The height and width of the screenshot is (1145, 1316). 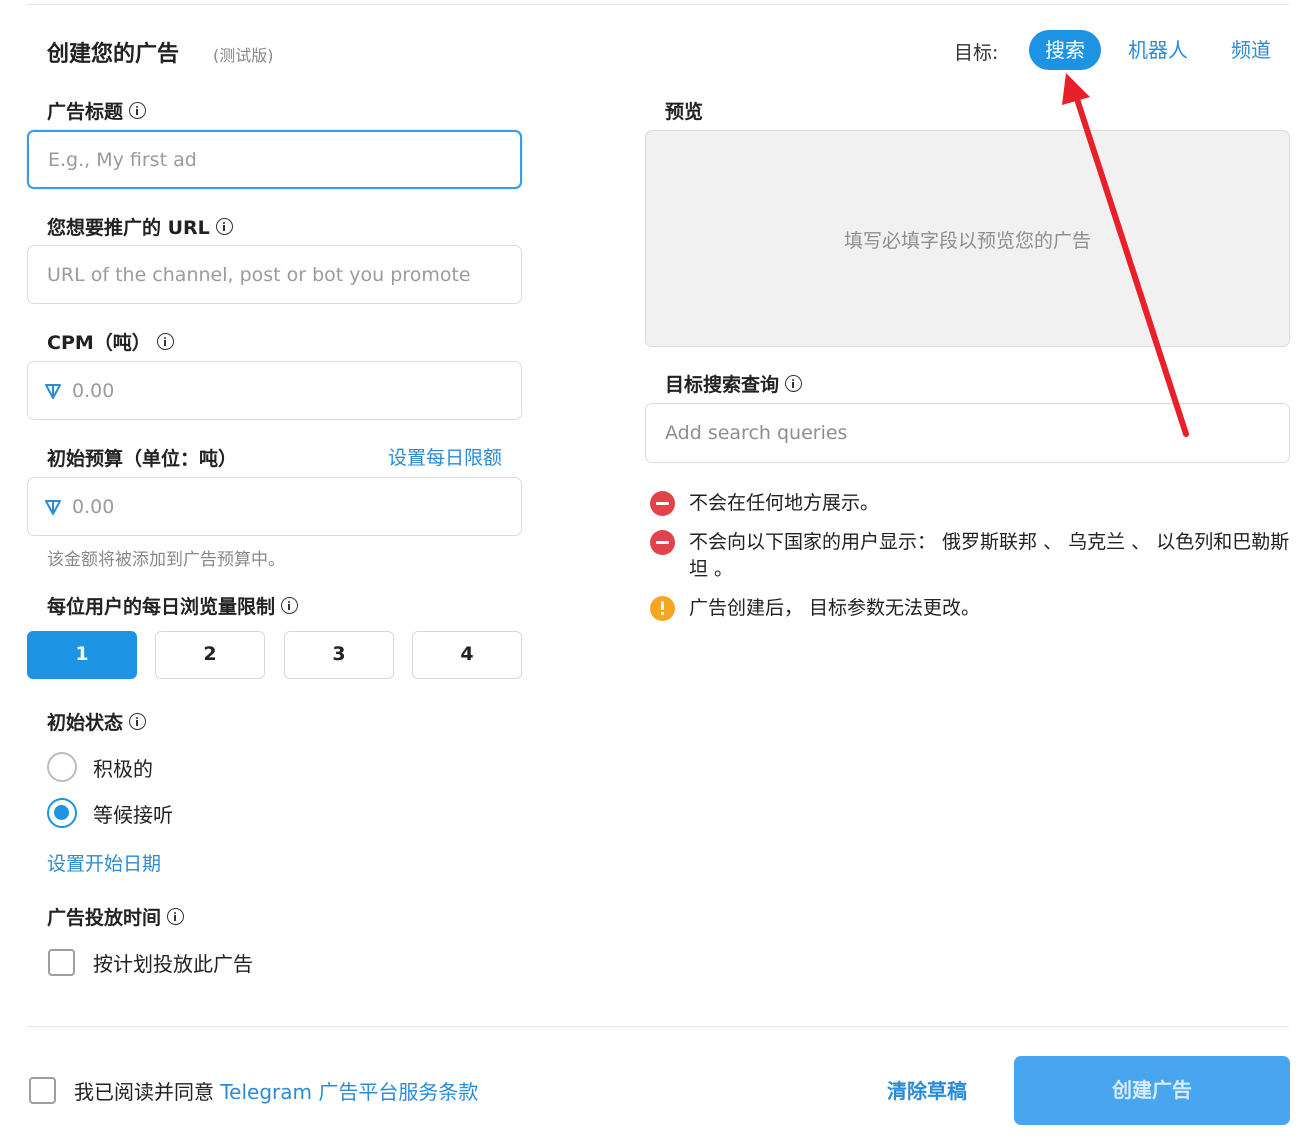 I want to click on note-text: 不会向以下国家的用户显示： 俄罗斯联邦 、 乌克兰 、 以色列和巴勒斯坦 。, so click(x=989, y=555).